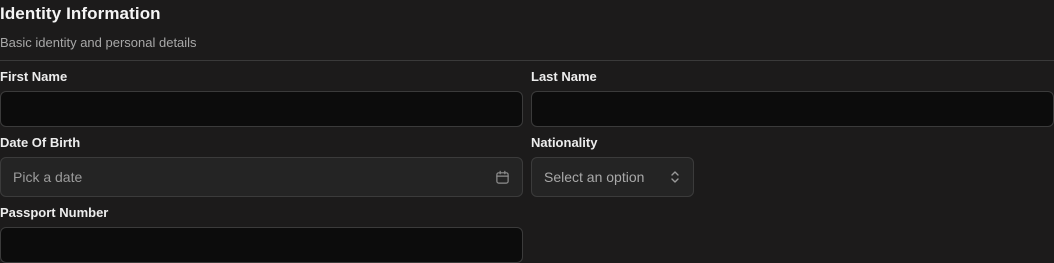  I want to click on first-name-input, so click(261, 109).